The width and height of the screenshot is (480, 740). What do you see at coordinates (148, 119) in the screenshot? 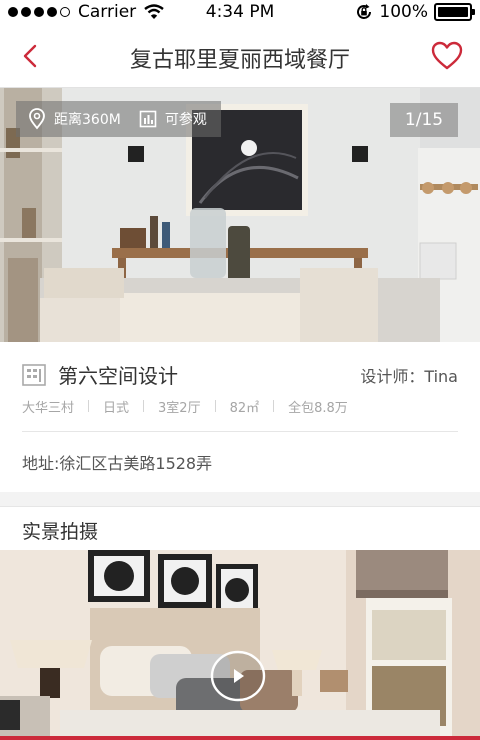
I see `bar-chart-icon` at bounding box center [148, 119].